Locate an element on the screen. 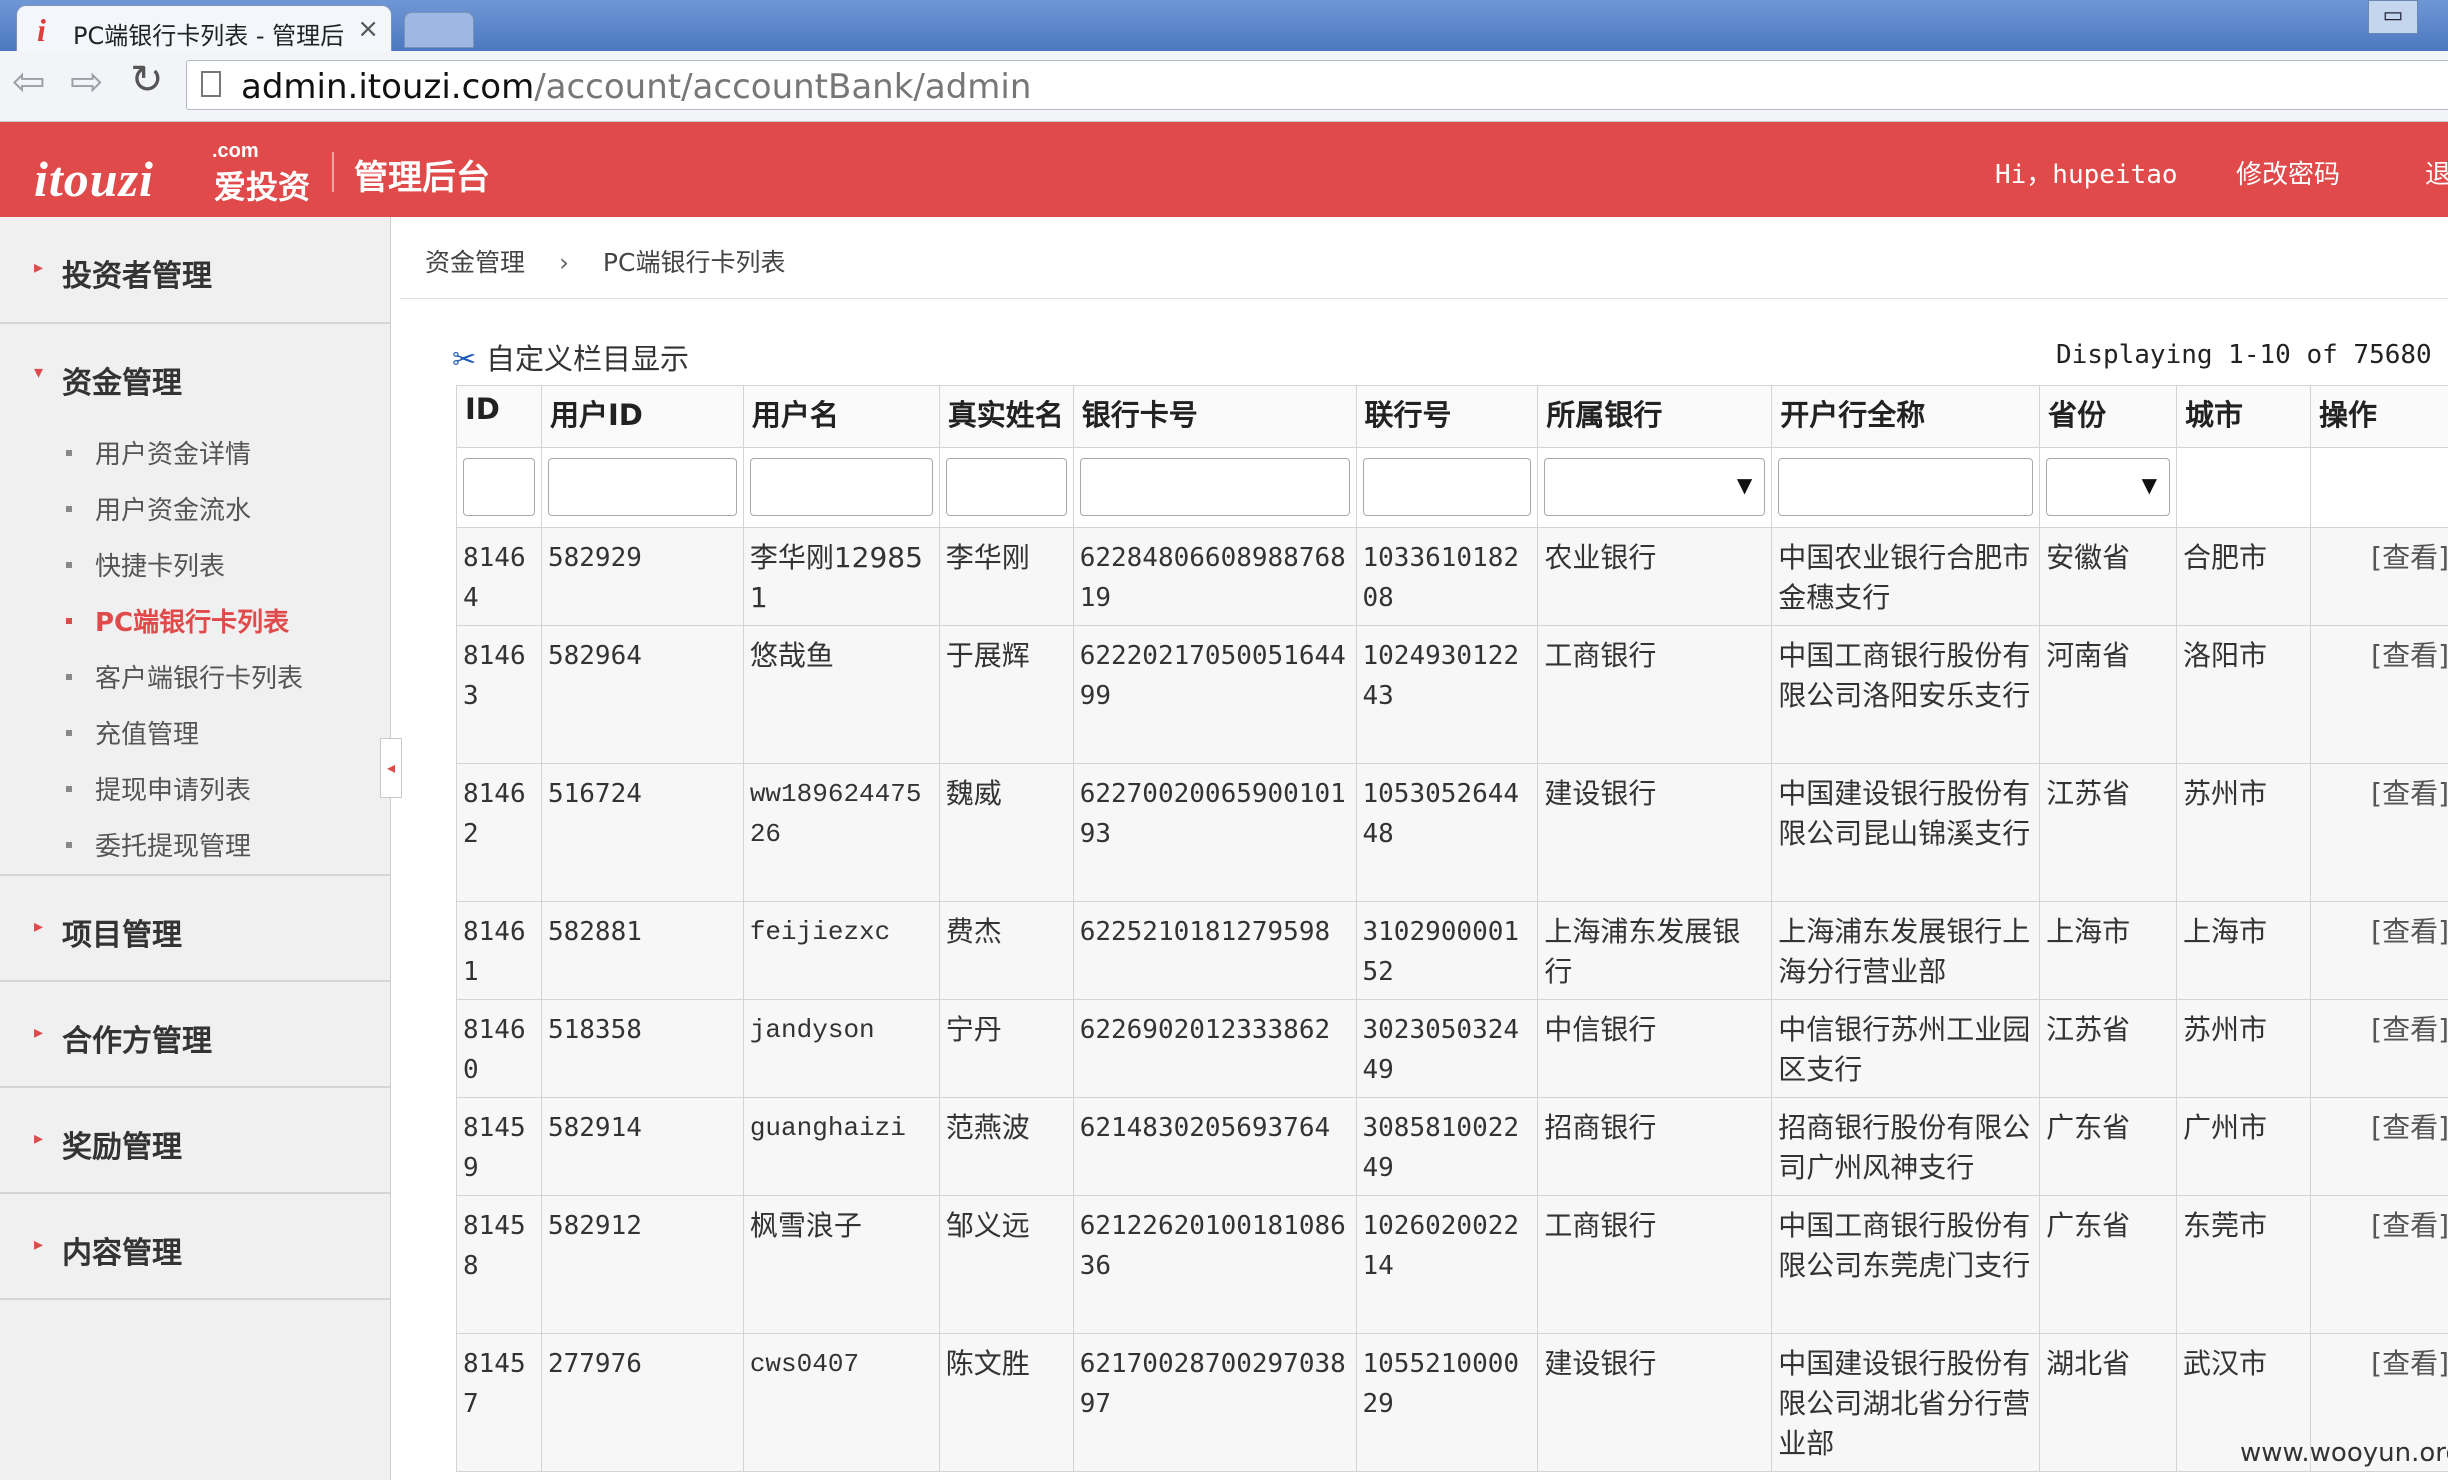  row-user-id: 582929 is located at coordinates (642, 576).